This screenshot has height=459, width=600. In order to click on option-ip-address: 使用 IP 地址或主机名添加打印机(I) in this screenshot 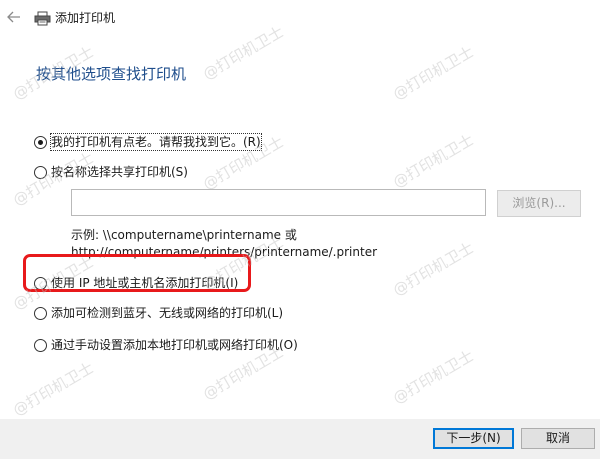, I will do `click(136, 283)`.